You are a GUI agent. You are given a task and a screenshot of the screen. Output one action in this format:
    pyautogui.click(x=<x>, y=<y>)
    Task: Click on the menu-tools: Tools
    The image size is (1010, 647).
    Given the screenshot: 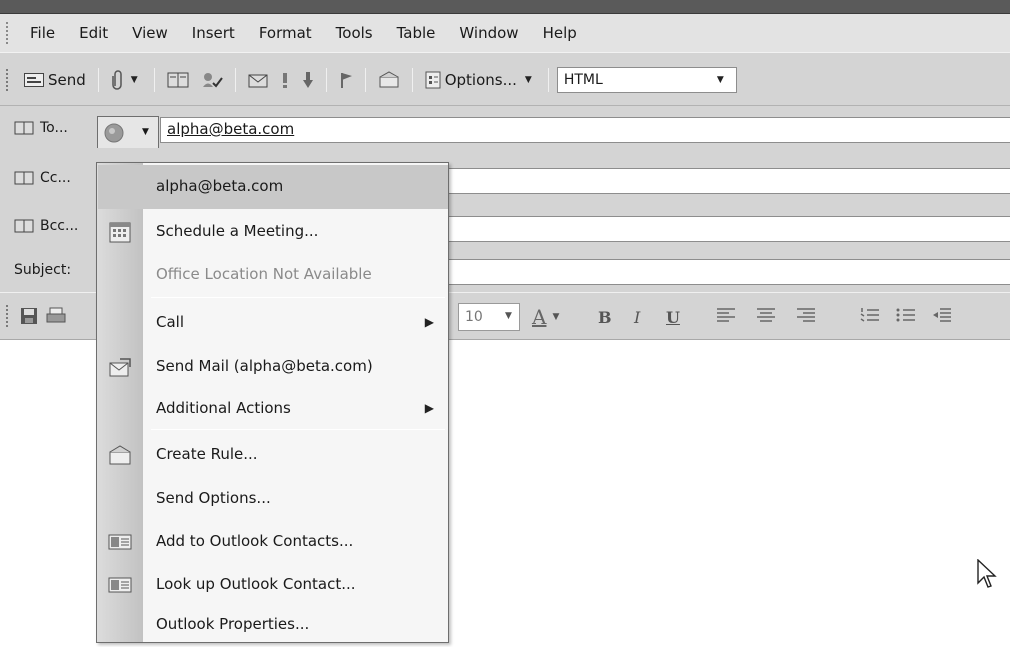 What is the action you would take?
    pyautogui.click(x=354, y=33)
    